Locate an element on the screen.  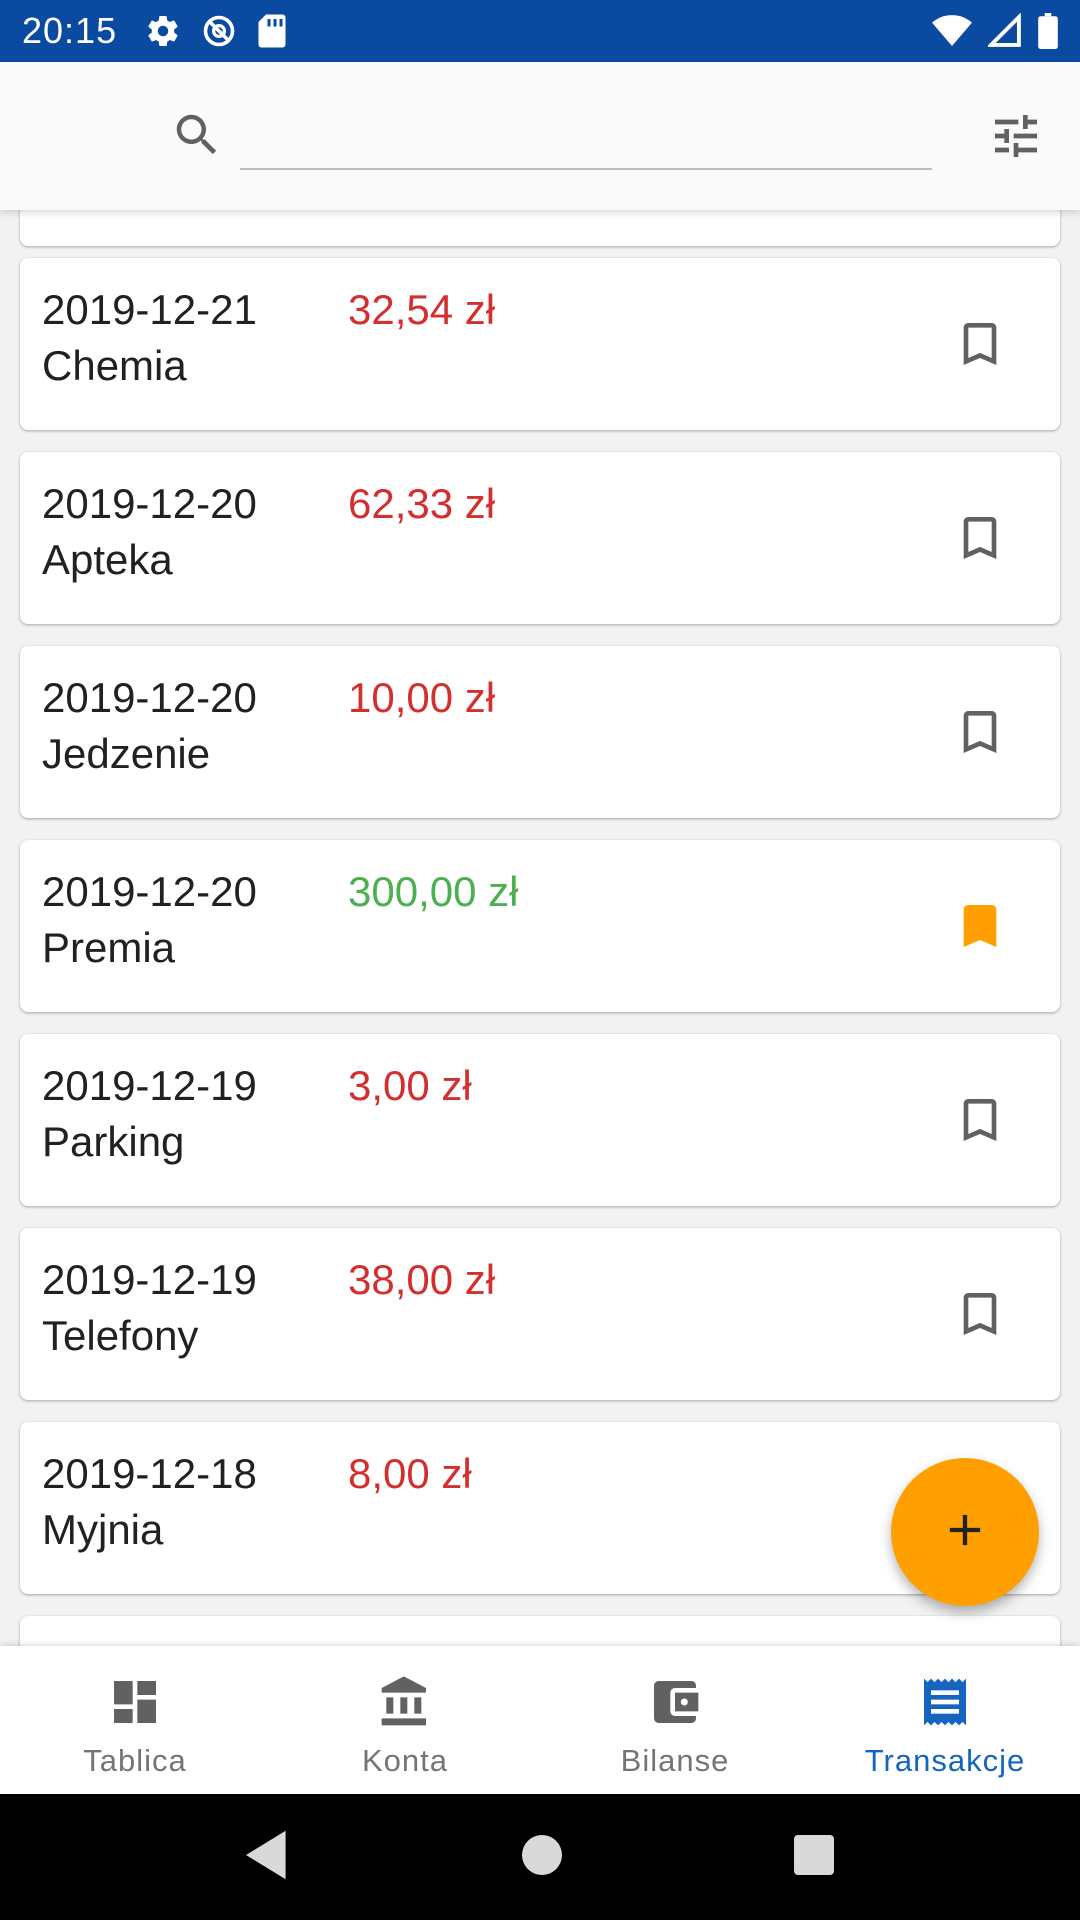
battery-icon is located at coordinates (1048, 31).